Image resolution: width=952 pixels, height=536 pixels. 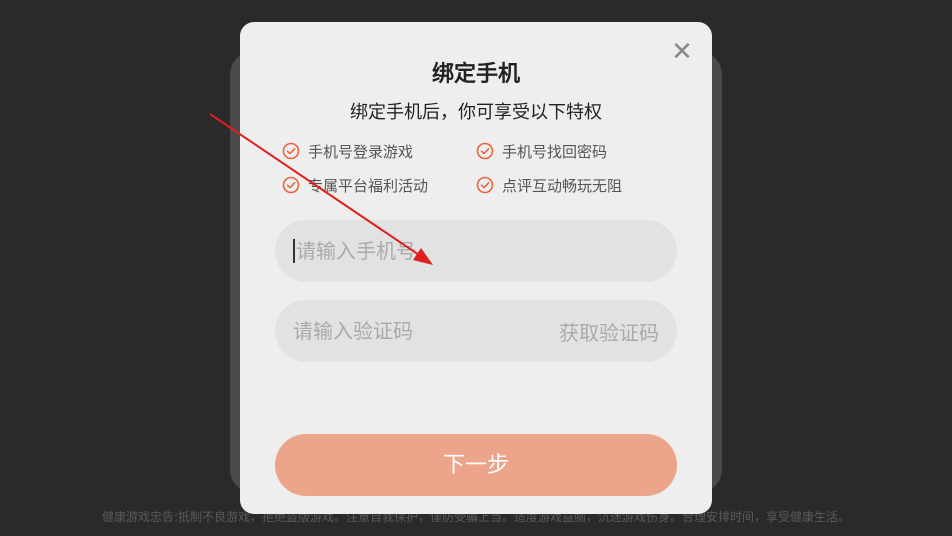 What do you see at coordinates (361, 151) in the screenshot?
I see `perk-label: 手机号登录游戏` at bounding box center [361, 151].